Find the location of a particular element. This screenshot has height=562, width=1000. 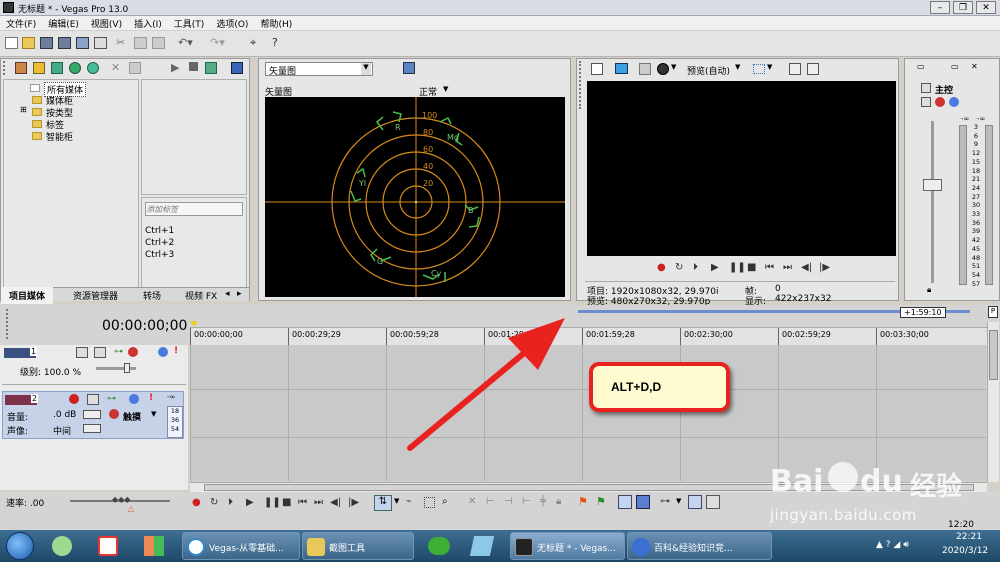

shortcut-callout-text: ALT+D,D is located at coordinates (636, 387).